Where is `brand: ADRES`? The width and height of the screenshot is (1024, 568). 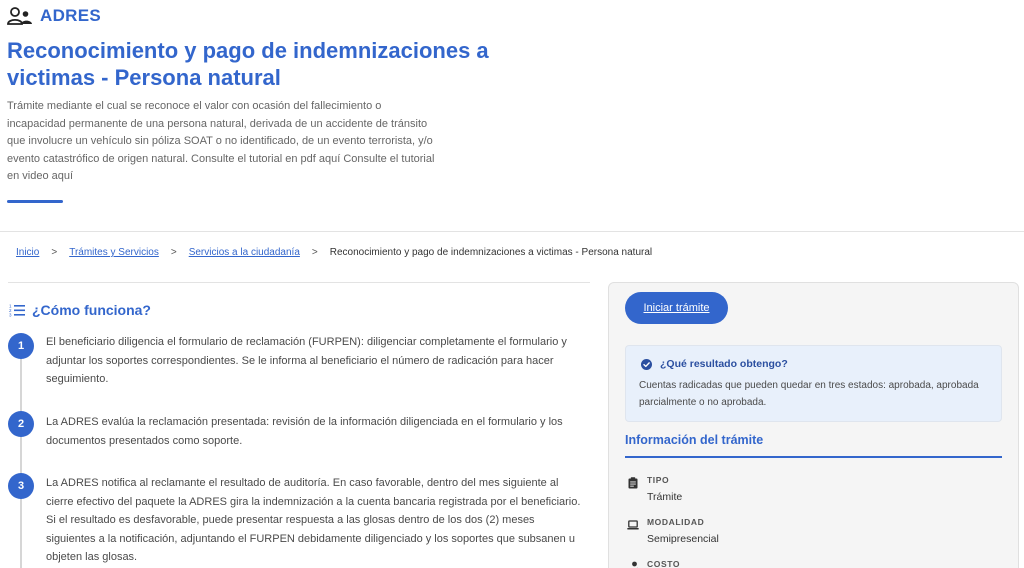 brand: ADRES is located at coordinates (54, 16).